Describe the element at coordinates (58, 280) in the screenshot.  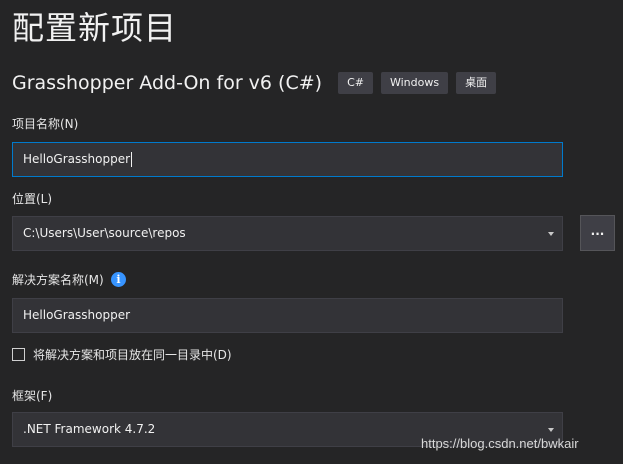
I see `solution-name-label: 解决方案名称(M)` at that location.